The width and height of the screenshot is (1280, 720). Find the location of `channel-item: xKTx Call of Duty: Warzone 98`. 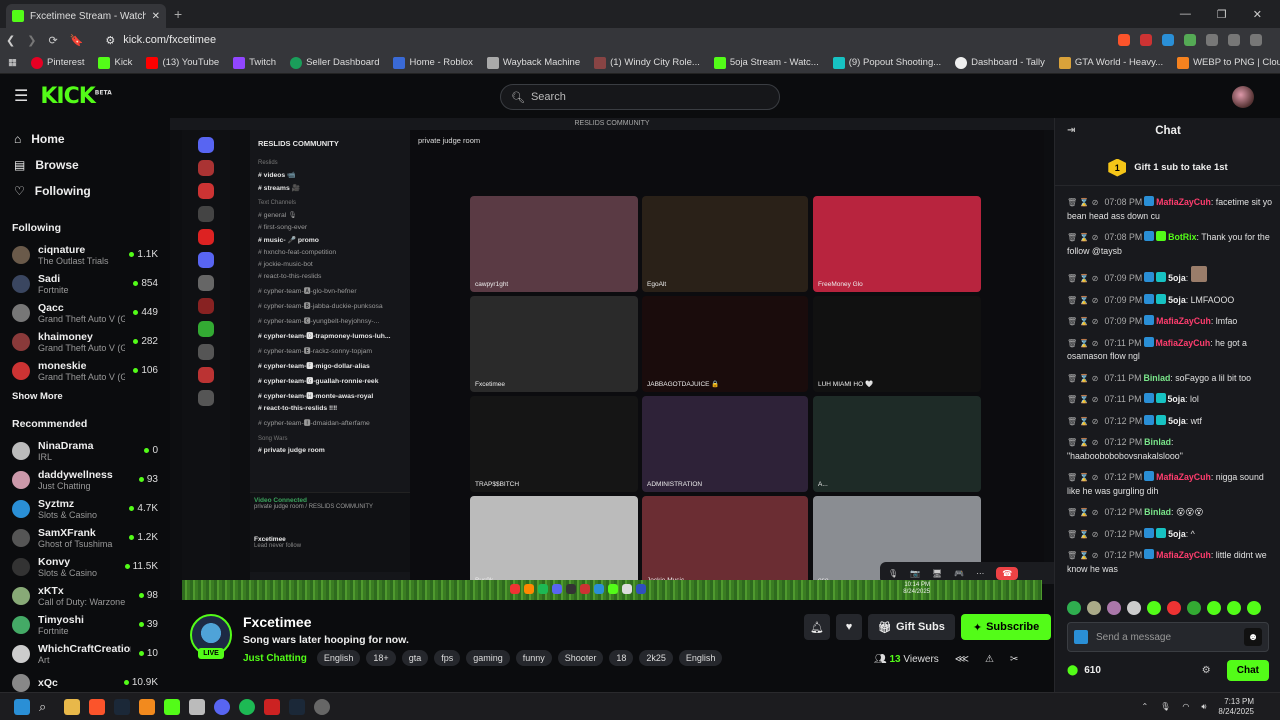

channel-item: xKTx Call of Duty: Warzone 98 is located at coordinates (85, 595).